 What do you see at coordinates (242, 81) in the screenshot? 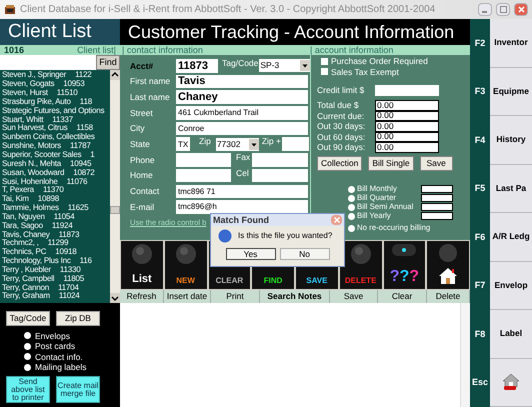
I see `input-field: Tavis` at bounding box center [242, 81].